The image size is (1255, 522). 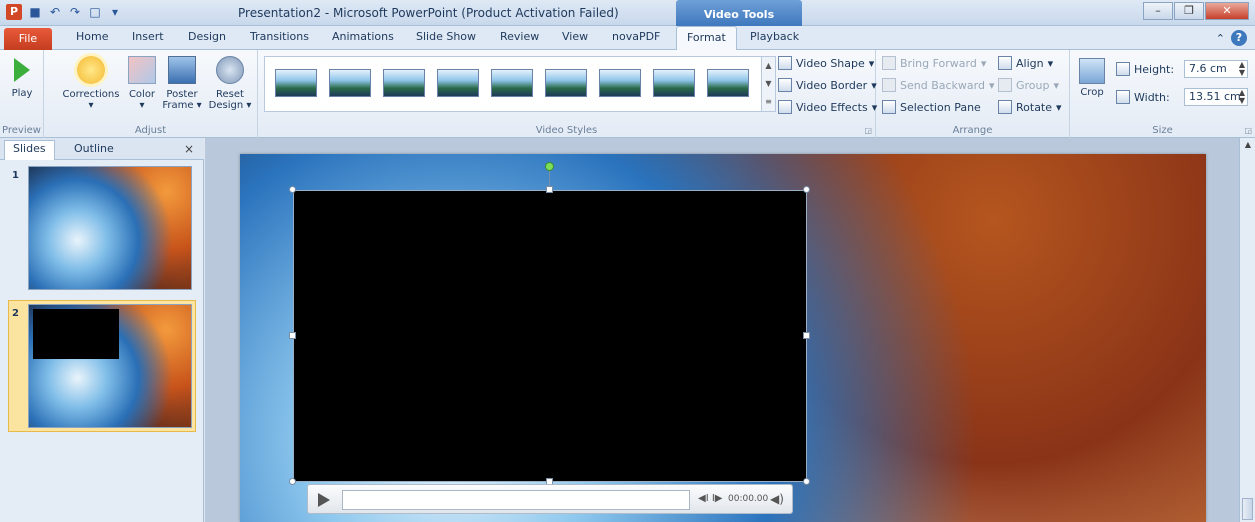 I want to click on poster-frame-label-2: Frame, so click(x=178, y=105).